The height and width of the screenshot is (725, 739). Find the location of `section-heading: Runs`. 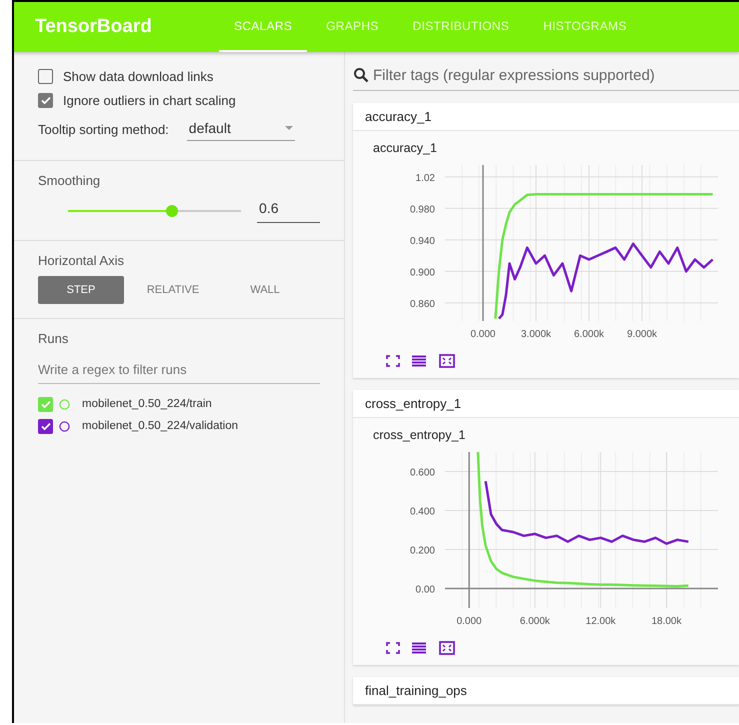

section-heading: Runs is located at coordinates (54, 338).